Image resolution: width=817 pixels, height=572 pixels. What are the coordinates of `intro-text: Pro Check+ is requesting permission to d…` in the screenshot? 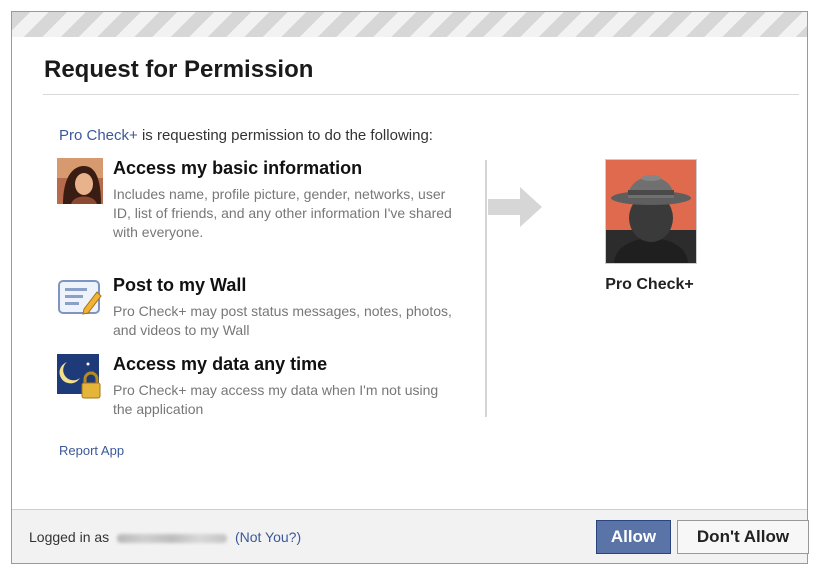 It's located at (246, 135).